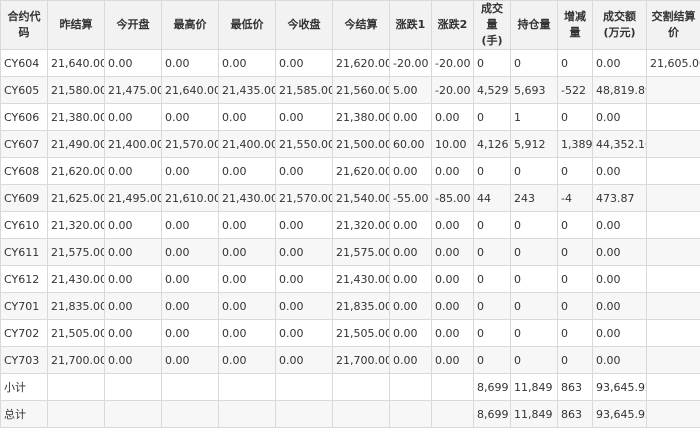  Describe the element at coordinates (133, 144) in the screenshot. I see `cell-open: 21,400.00` at that location.